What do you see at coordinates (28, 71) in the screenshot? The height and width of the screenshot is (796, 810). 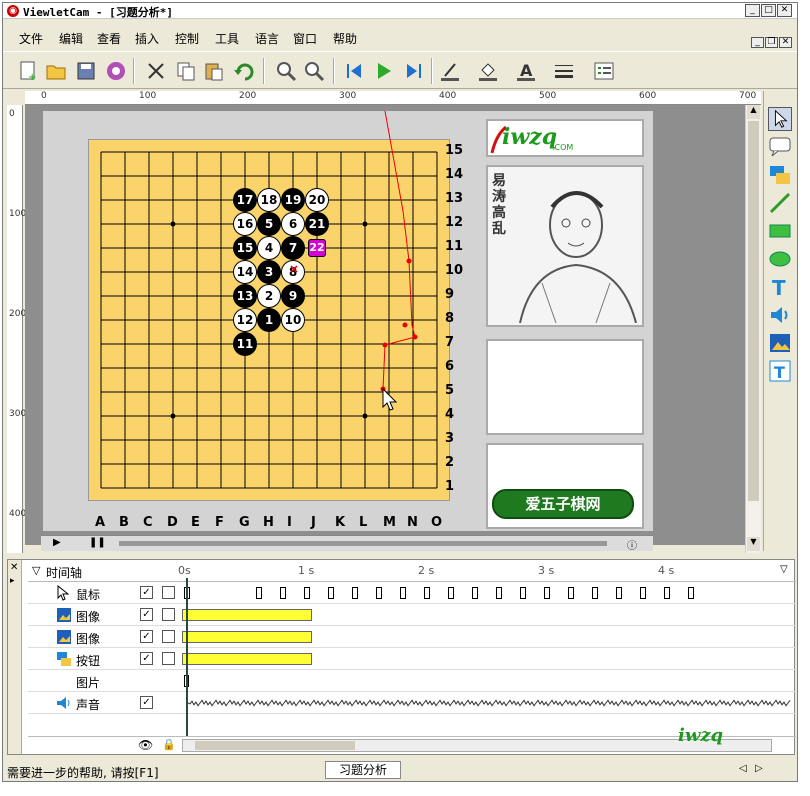 I see `new-file-icon: +` at bounding box center [28, 71].